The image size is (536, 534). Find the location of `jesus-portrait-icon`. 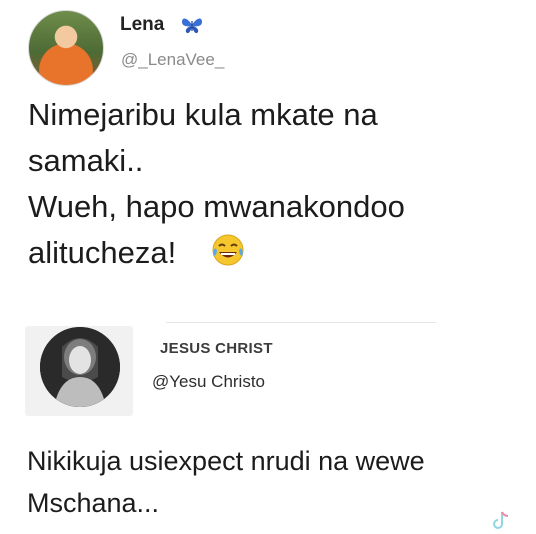

jesus-portrait-icon is located at coordinates (80, 367).